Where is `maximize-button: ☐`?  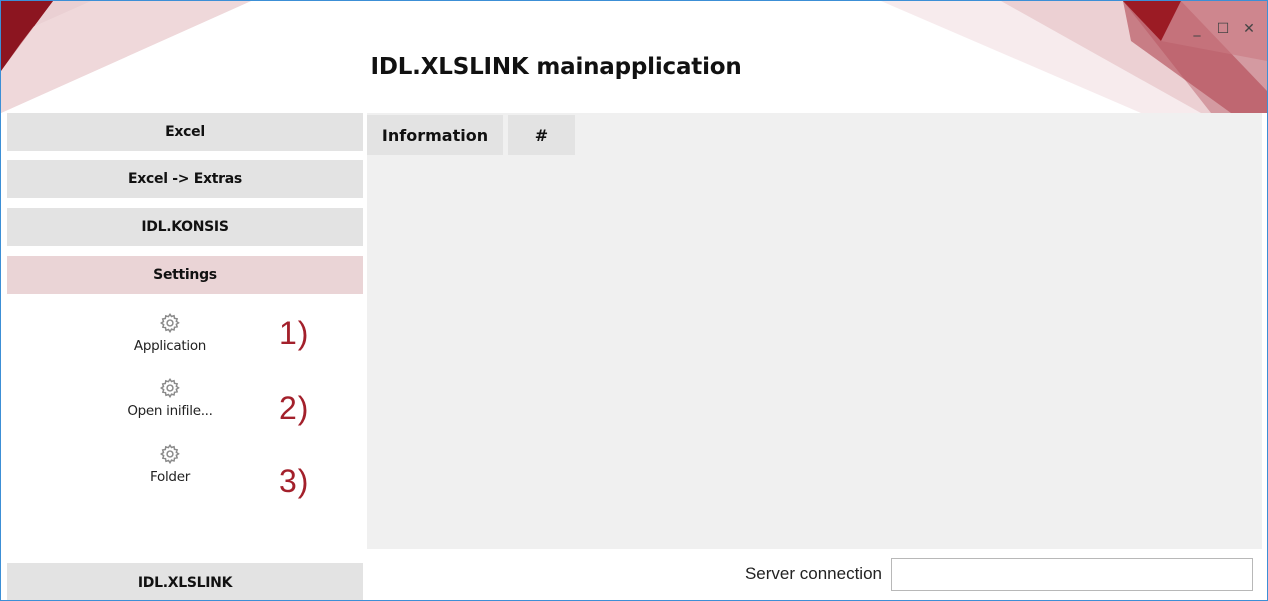
maximize-button: ☐ is located at coordinates (1223, 29).